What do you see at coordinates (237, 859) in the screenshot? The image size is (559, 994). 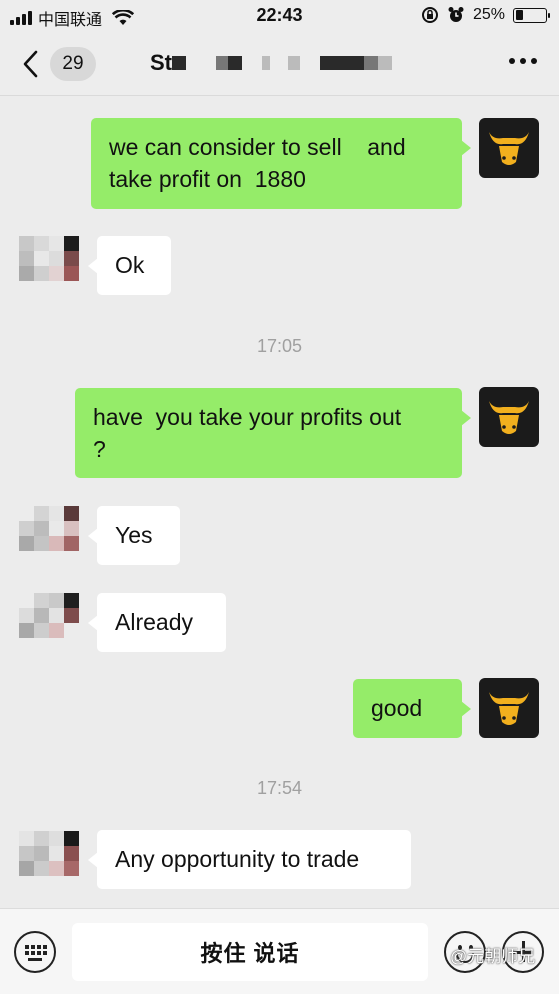 I see `message-text: Any opportunity to trade` at bounding box center [237, 859].